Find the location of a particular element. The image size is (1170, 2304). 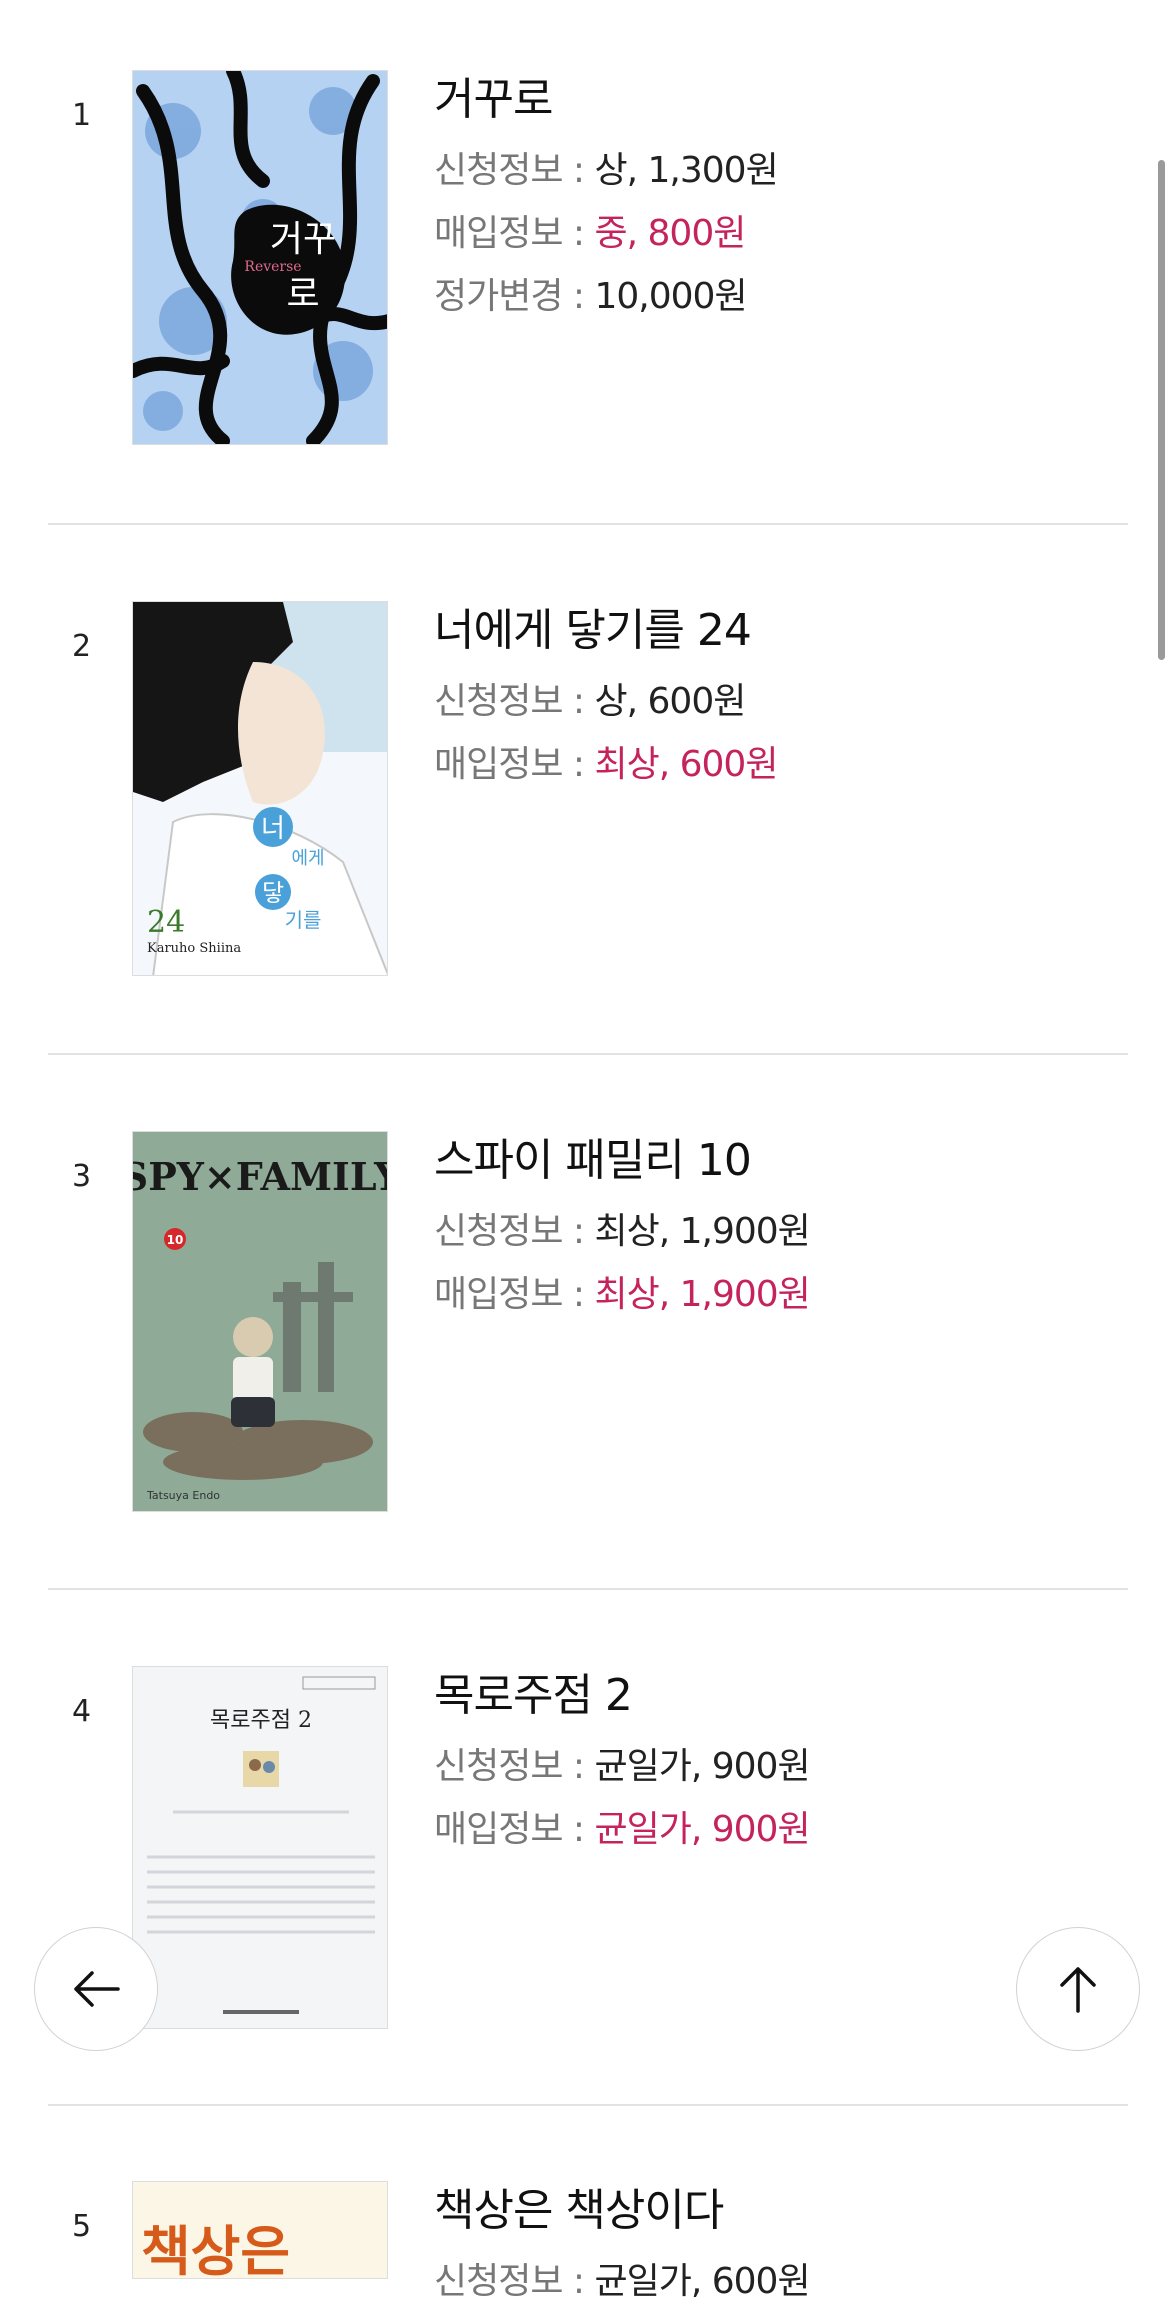

cover-volume: 24 is located at coordinates (166, 922).